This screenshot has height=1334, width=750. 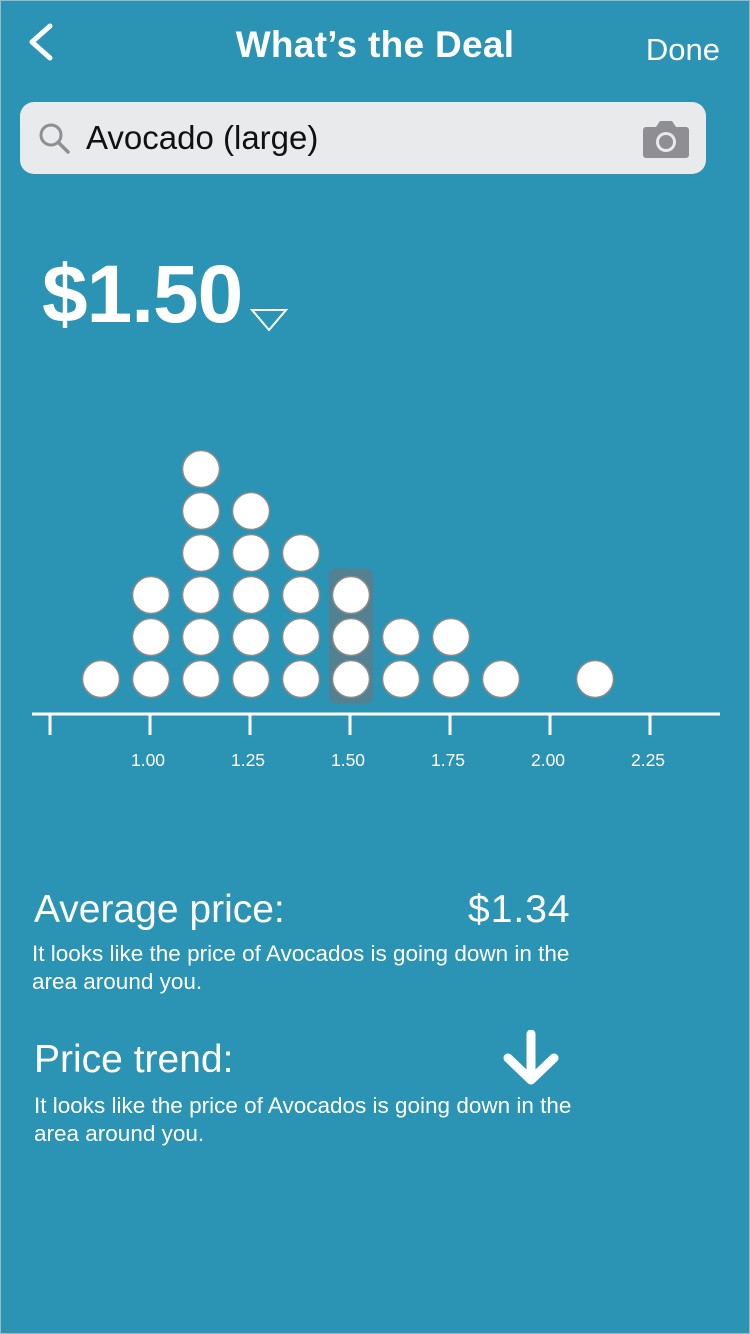 I want to click on camera-icon, so click(x=666, y=138).